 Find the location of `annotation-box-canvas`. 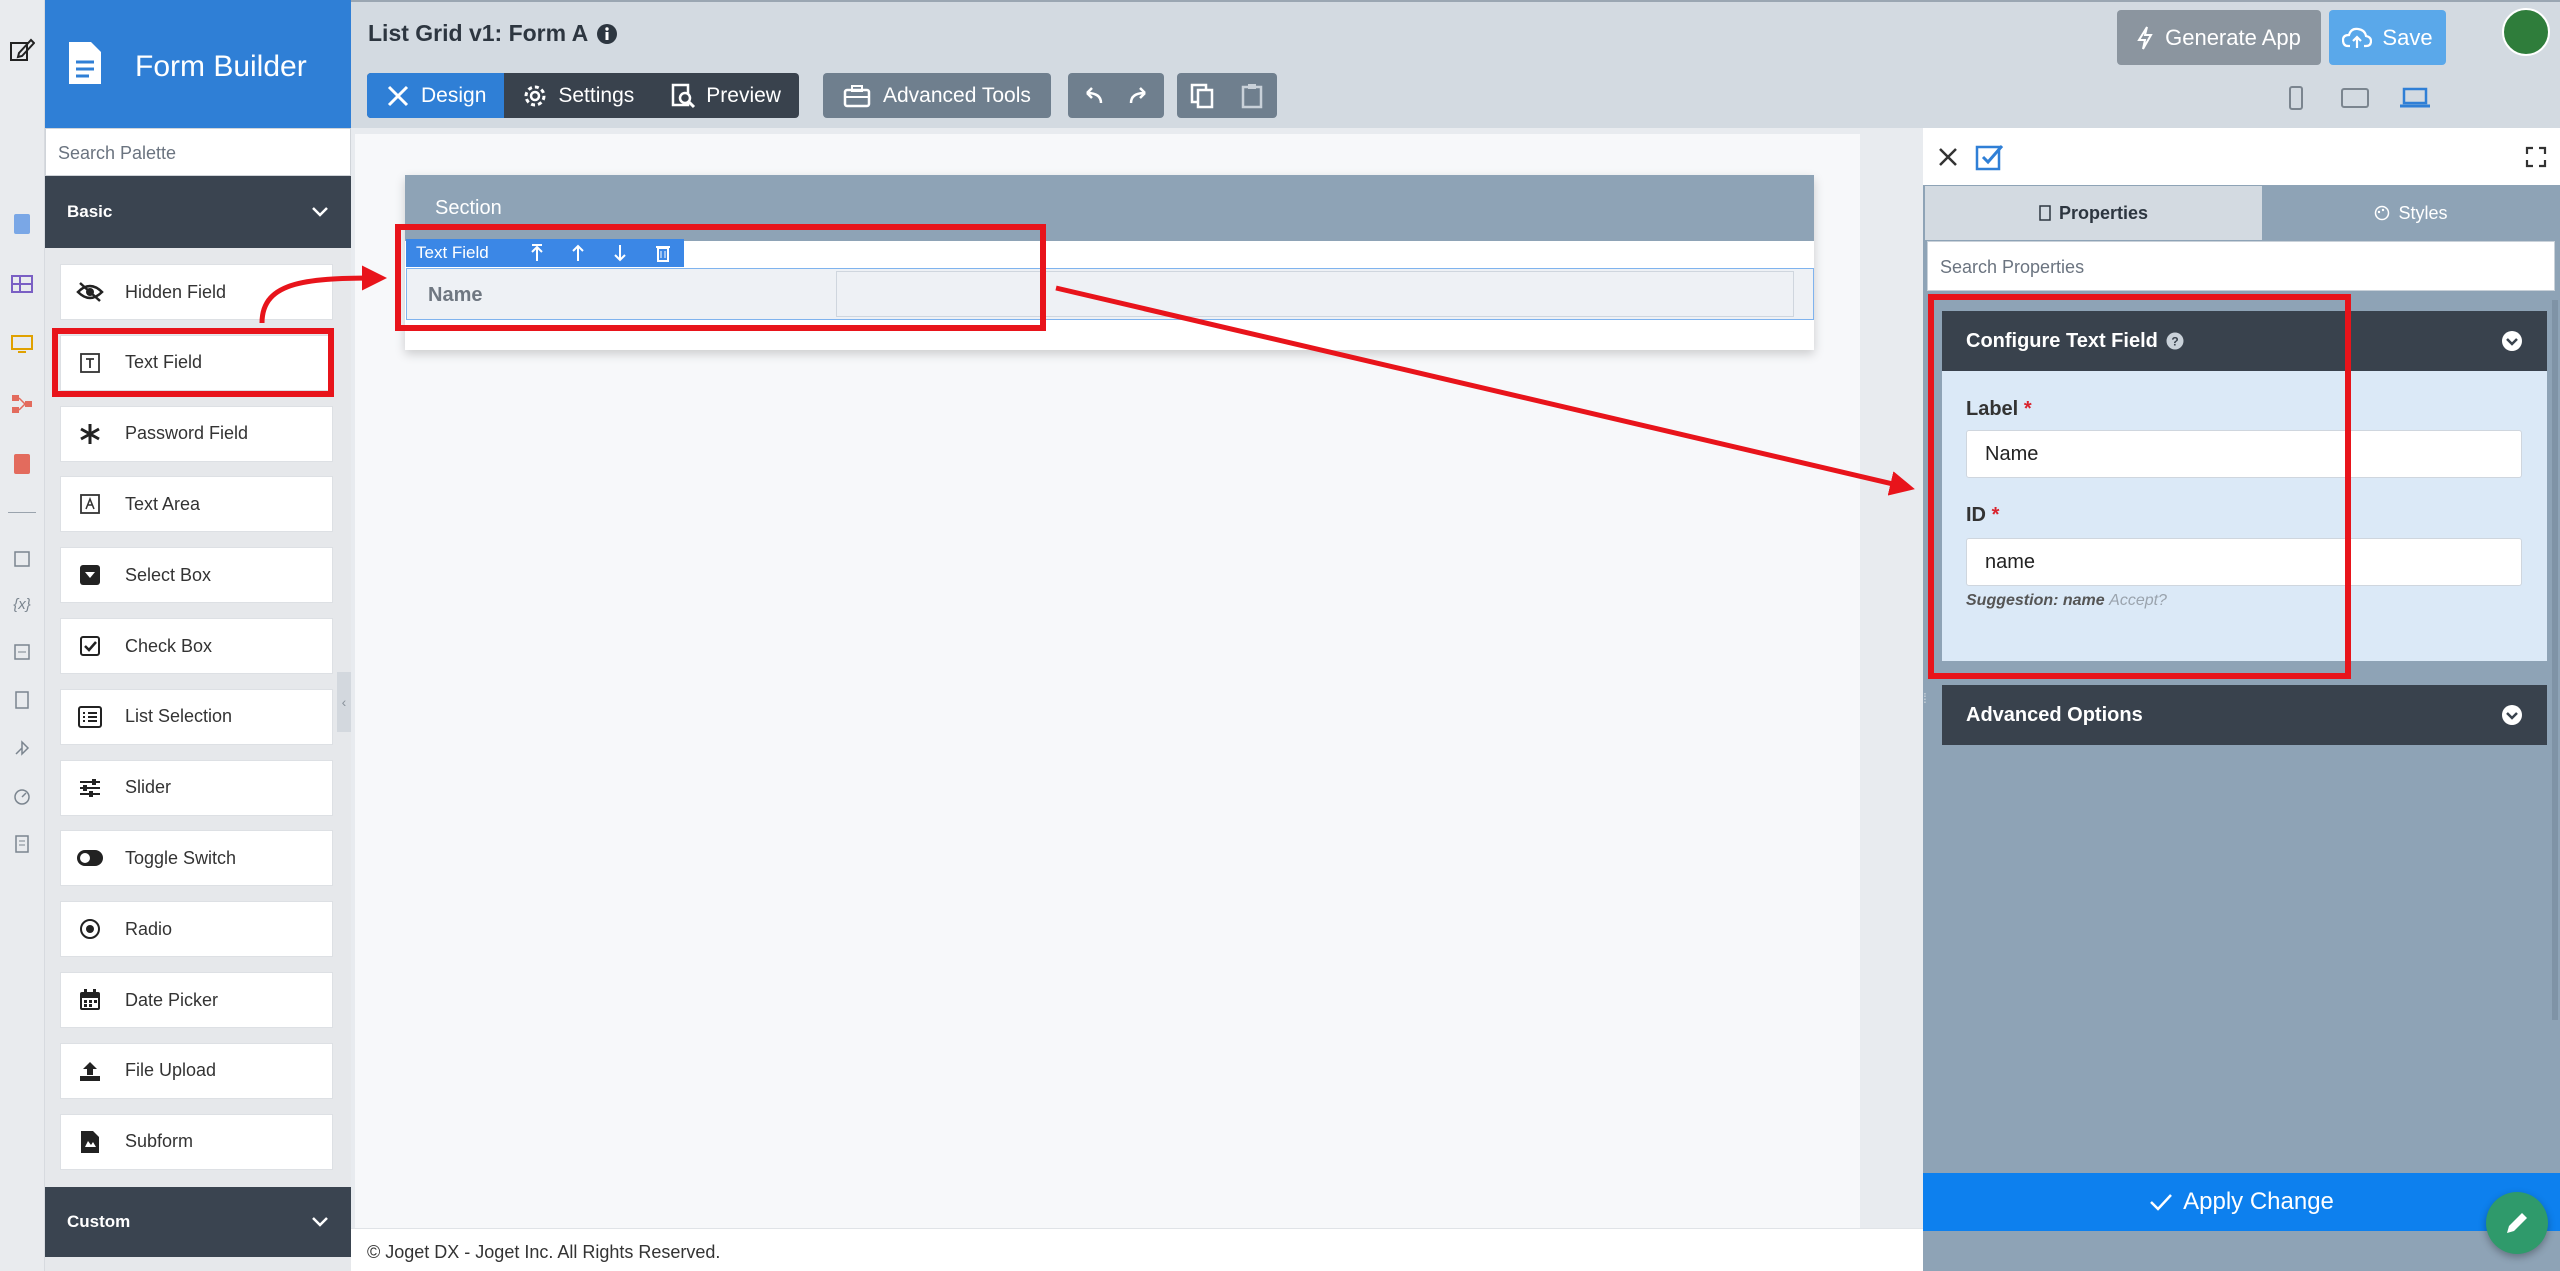

annotation-box-canvas is located at coordinates (720, 277).